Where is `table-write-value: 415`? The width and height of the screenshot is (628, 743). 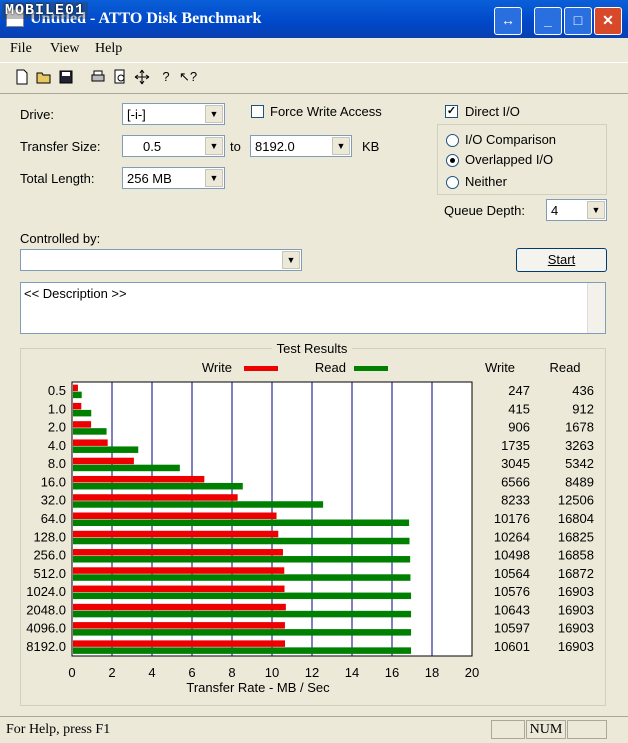 table-write-value: 415 is located at coordinates (519, 408).